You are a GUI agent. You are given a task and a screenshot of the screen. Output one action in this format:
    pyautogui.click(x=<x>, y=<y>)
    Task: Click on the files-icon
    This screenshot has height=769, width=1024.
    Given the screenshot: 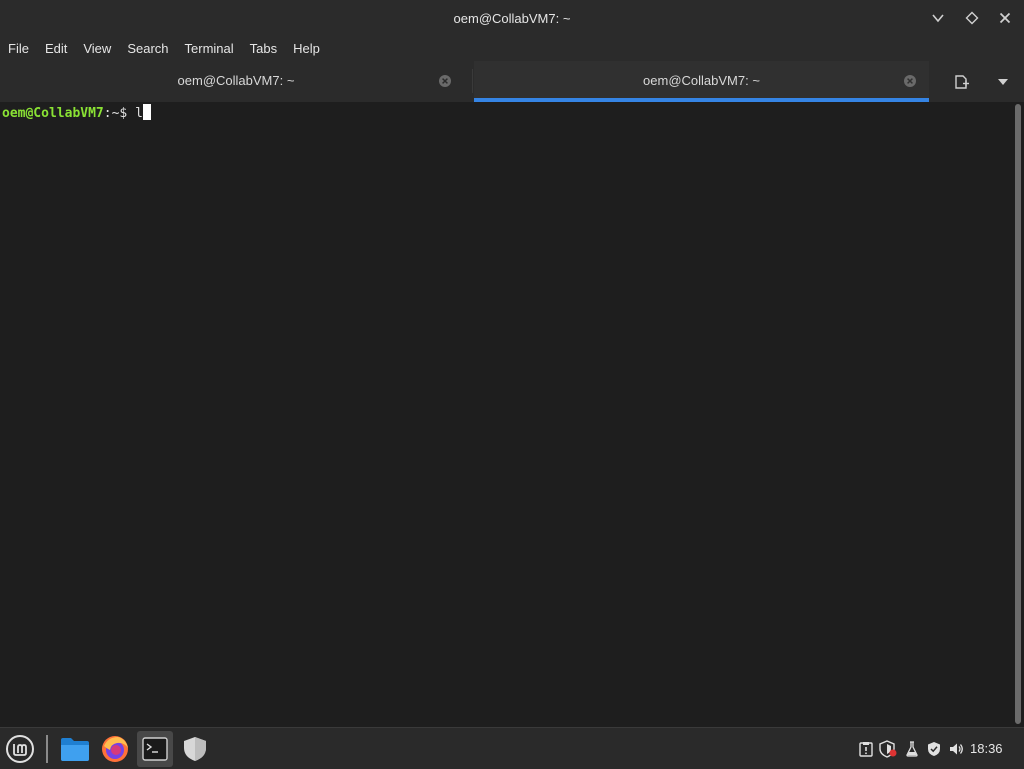 What is the action you would take?
    pyautogui.click(x=75, y=749)
    